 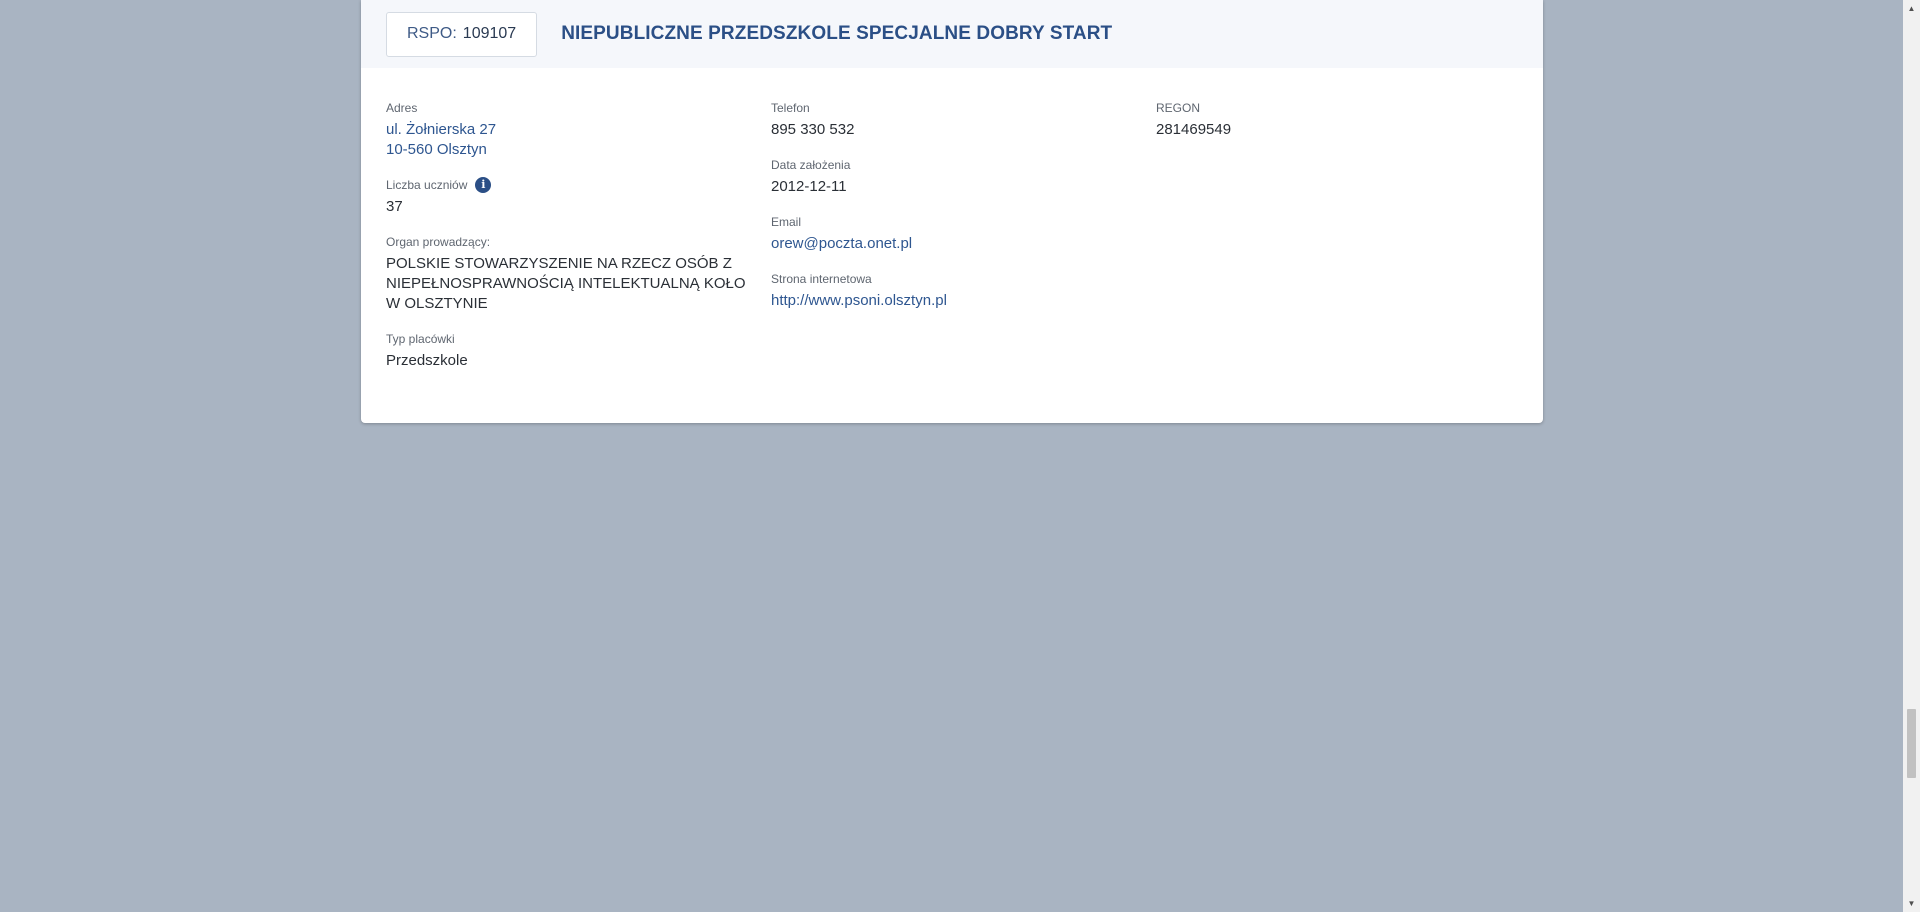 I want to click on phone-label: Telefon, so click(x=790, y=108).